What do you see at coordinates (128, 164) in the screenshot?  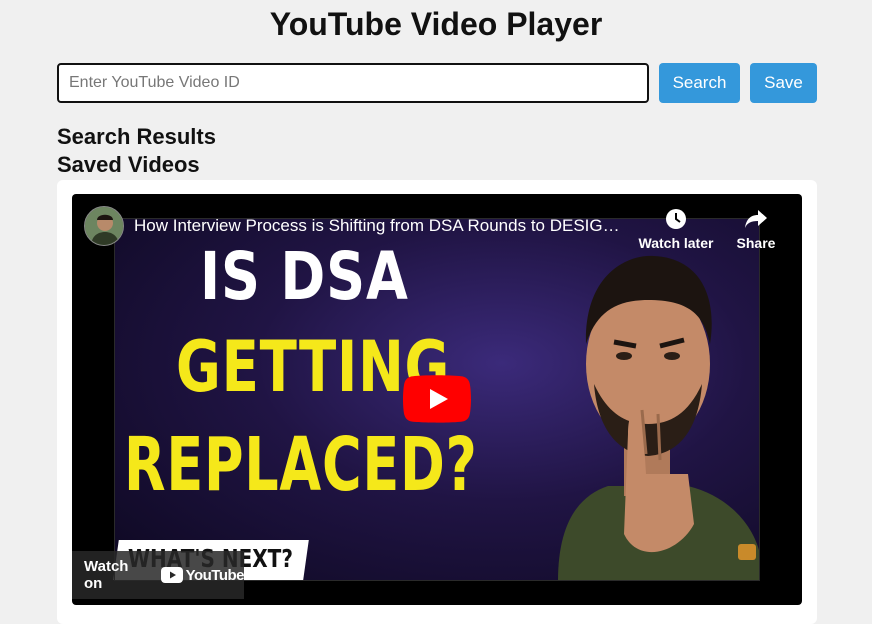 I see `saved-videos-heading: Saved Videos` at bounding box center [128, 164].